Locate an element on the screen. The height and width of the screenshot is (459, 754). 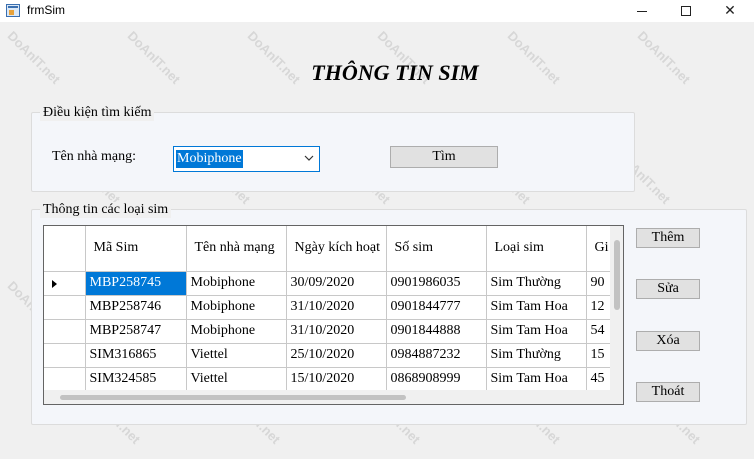
page-title: THÔNG TIN SIM is located at coordinates (395, 72).